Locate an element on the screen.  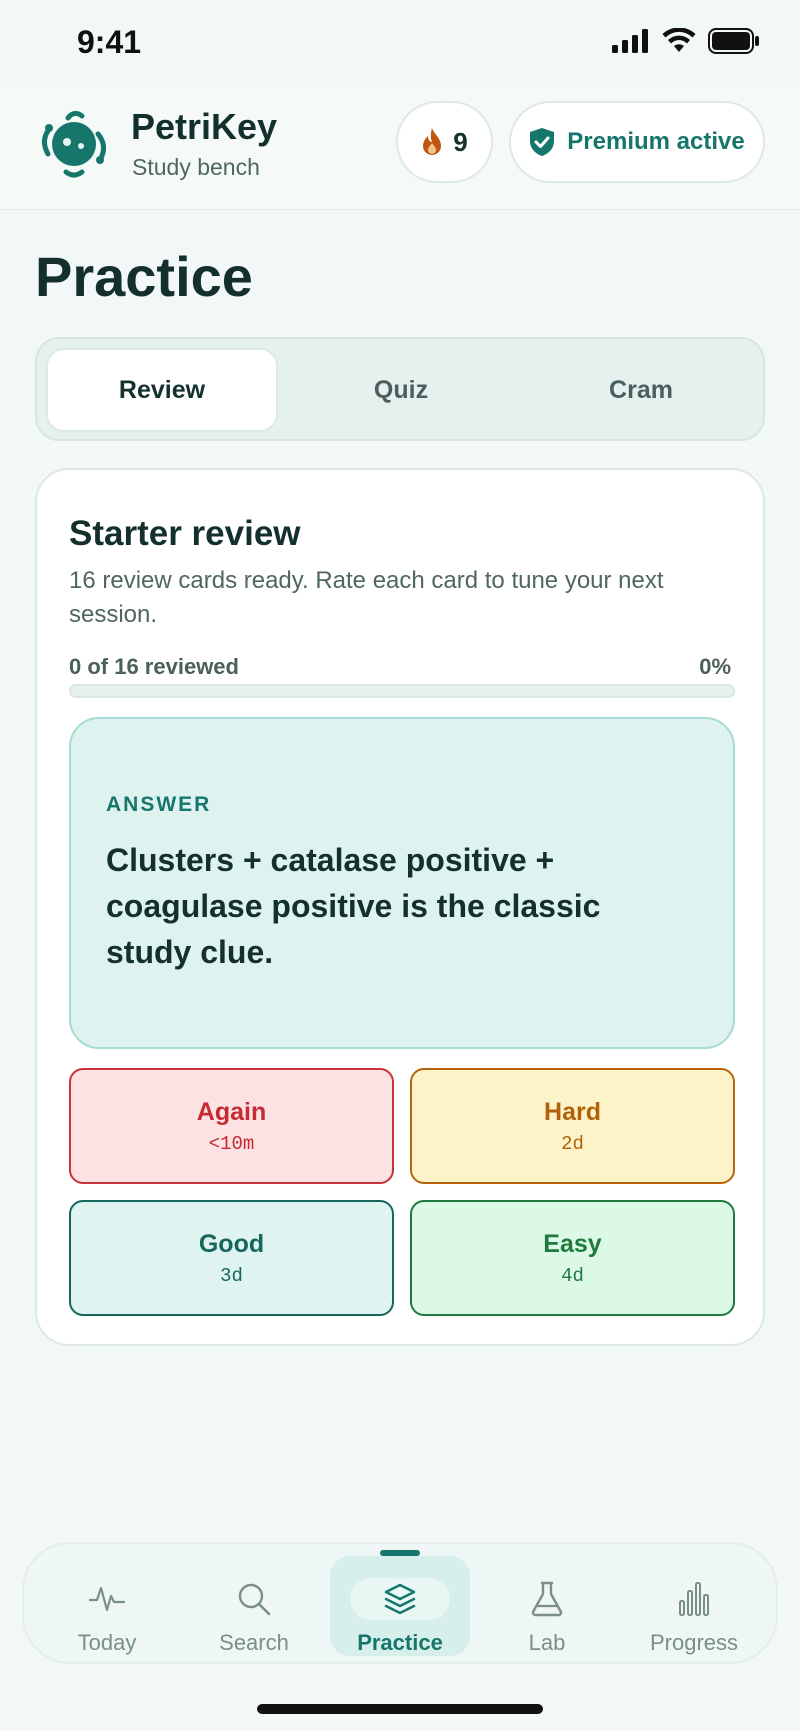
petrikey-logo-icon is located at coordinates (74, 144).